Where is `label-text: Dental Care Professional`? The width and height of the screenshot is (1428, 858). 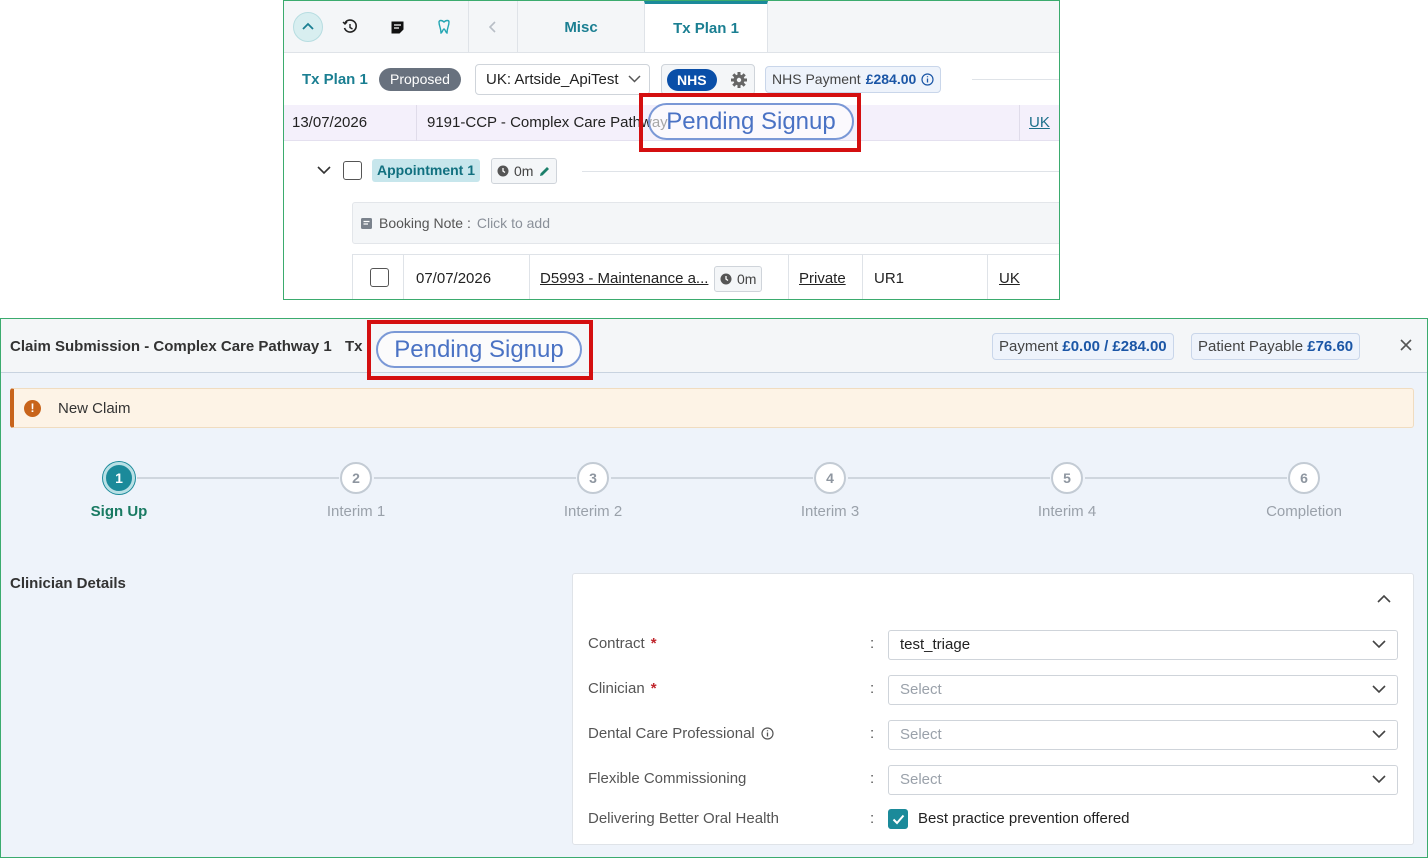 label-text: Dental Care Professional is located at coordinates (671, 733).